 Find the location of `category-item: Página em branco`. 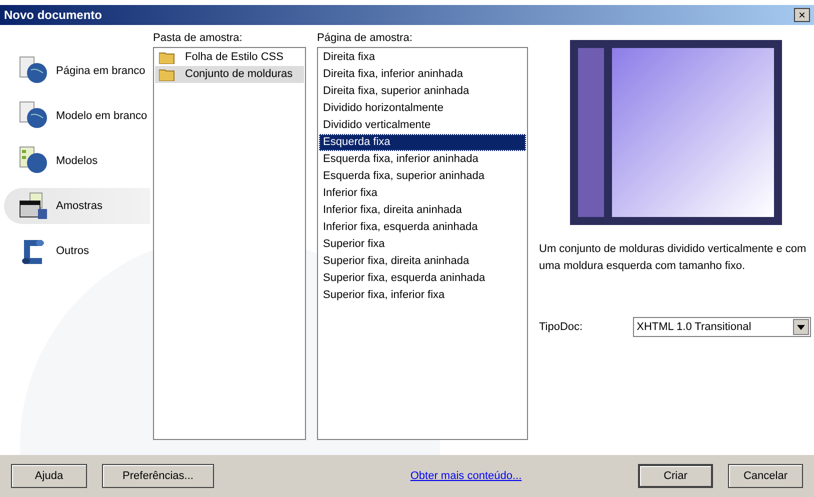

category-item: Página em branco is located at coordinates (77, 71).